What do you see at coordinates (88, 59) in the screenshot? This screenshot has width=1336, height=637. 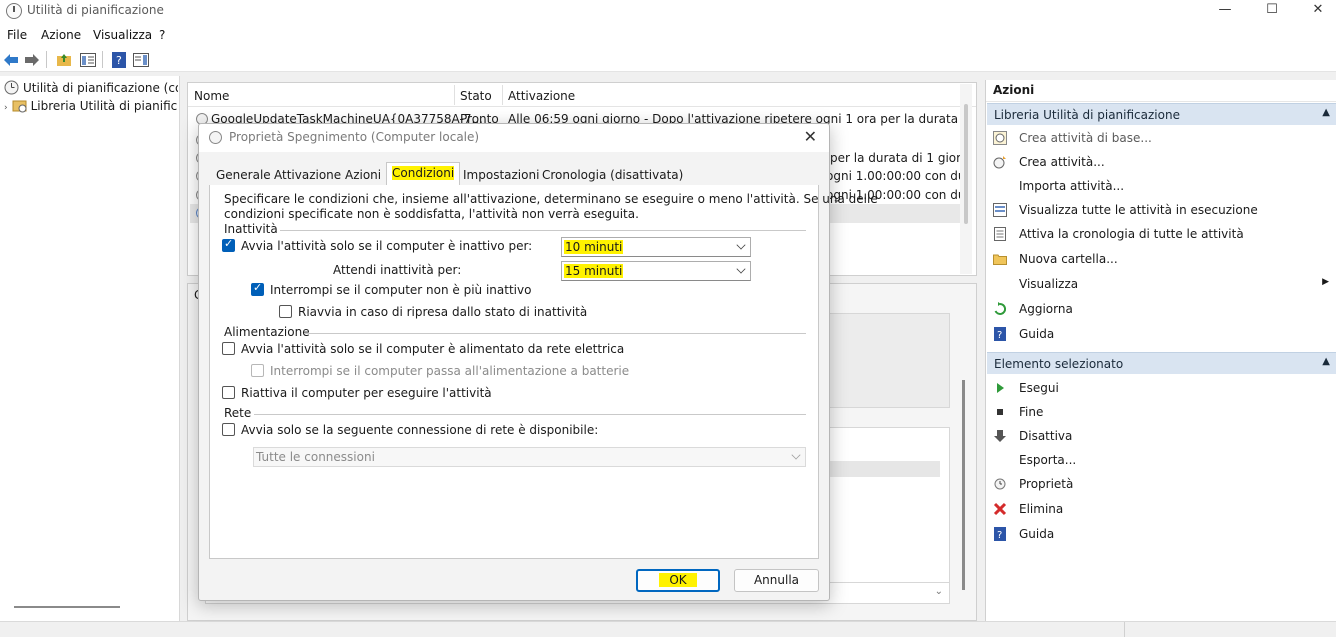 I see `console-tree-icon` at bounding box center [88, 59].